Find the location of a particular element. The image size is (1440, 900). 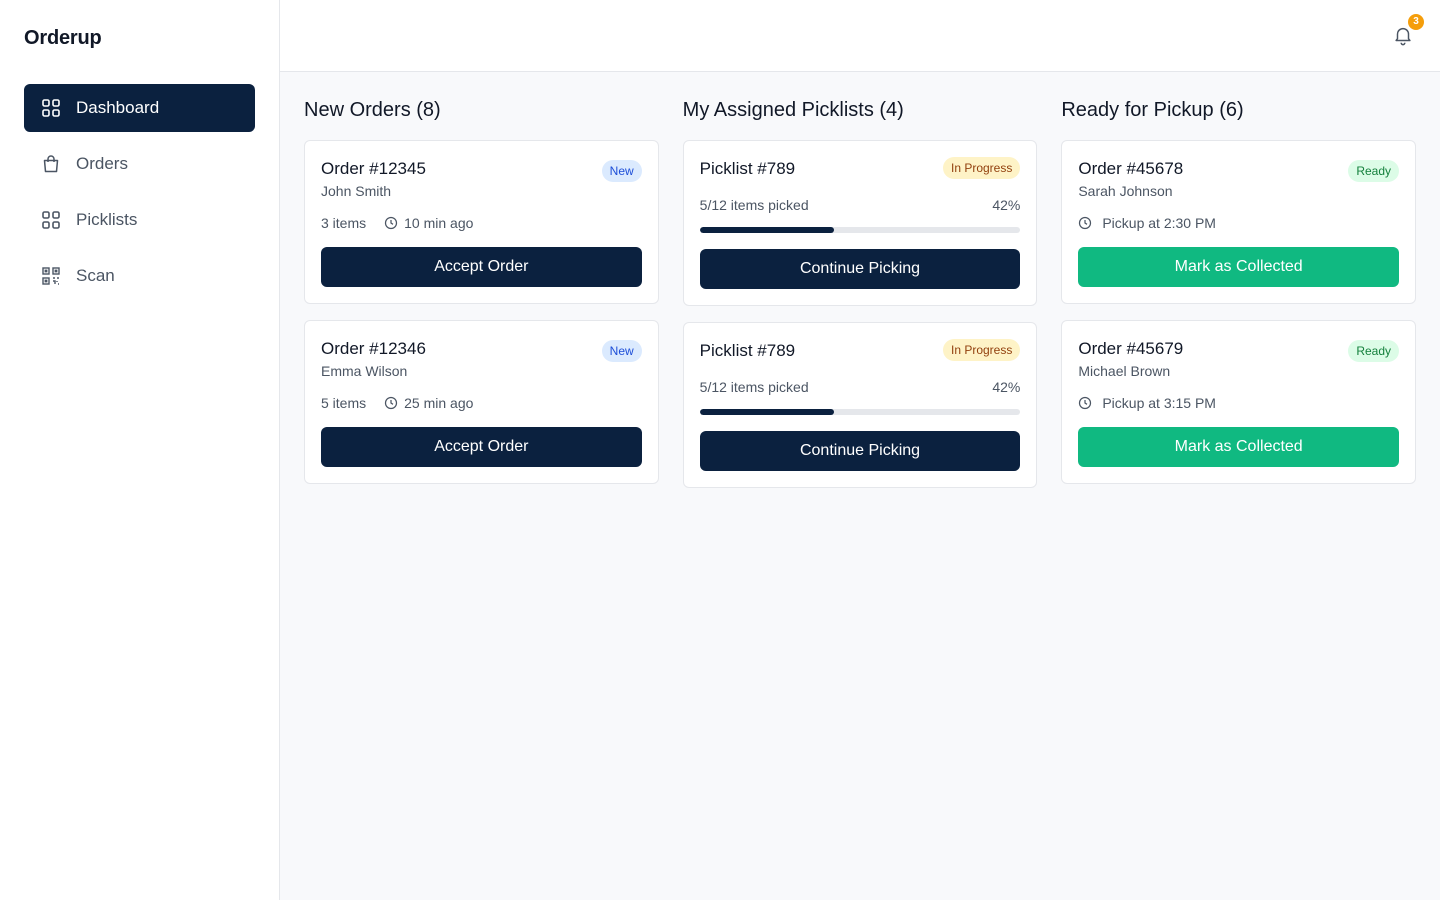

order-title: Order #45678 is located at coordinates (1131, 168).